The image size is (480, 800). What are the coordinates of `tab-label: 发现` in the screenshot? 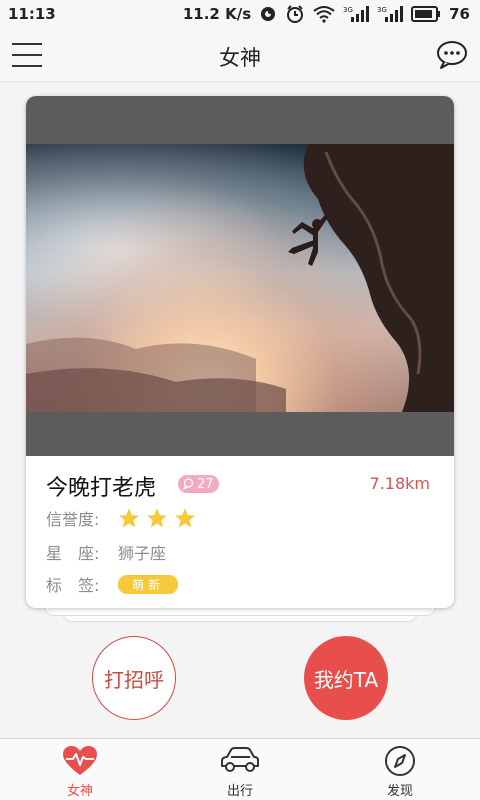 It's located at (399, 791).